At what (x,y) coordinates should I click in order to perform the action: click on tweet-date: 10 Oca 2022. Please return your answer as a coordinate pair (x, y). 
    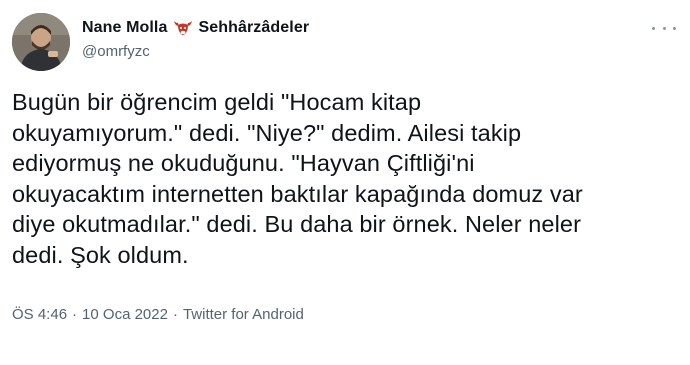
    Looking at the image, I should click on (125, 314).